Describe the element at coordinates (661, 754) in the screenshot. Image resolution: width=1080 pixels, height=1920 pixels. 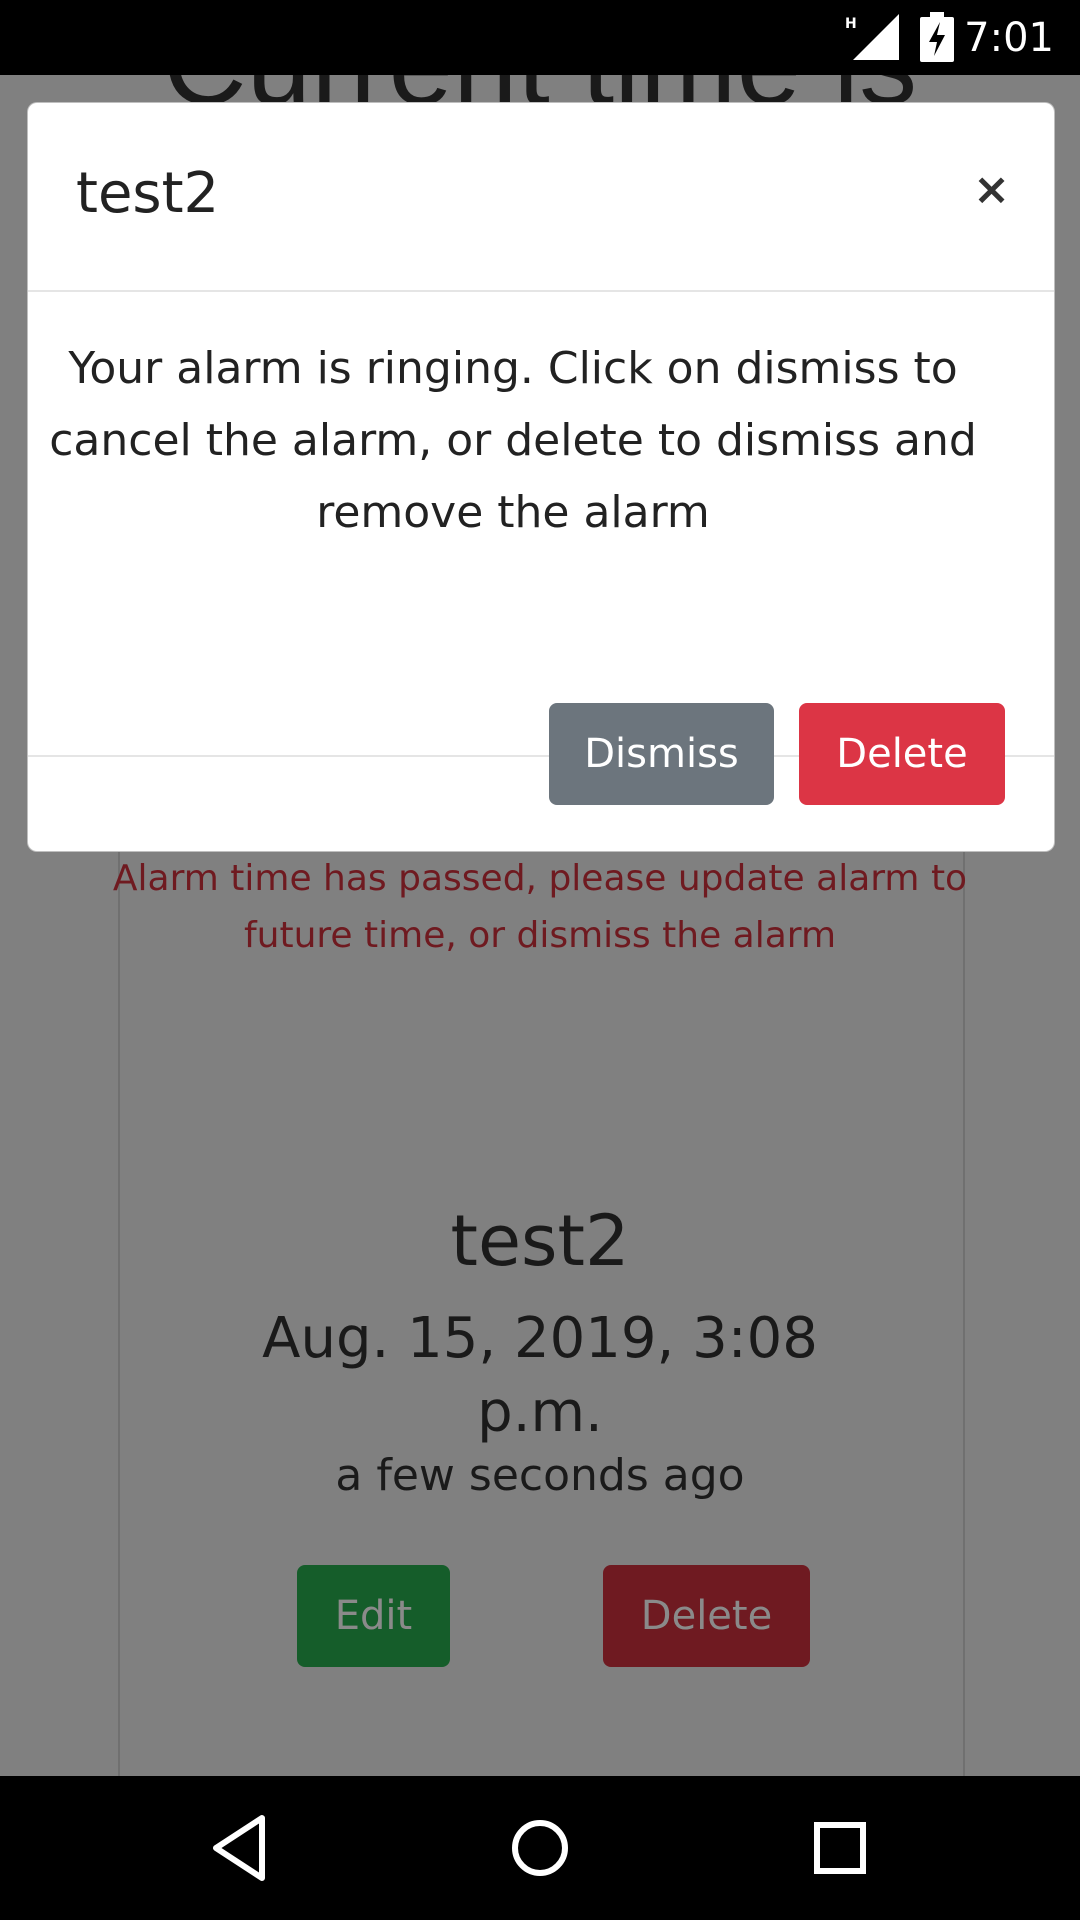
I see `dismiss-button: Dismiss` at that location.